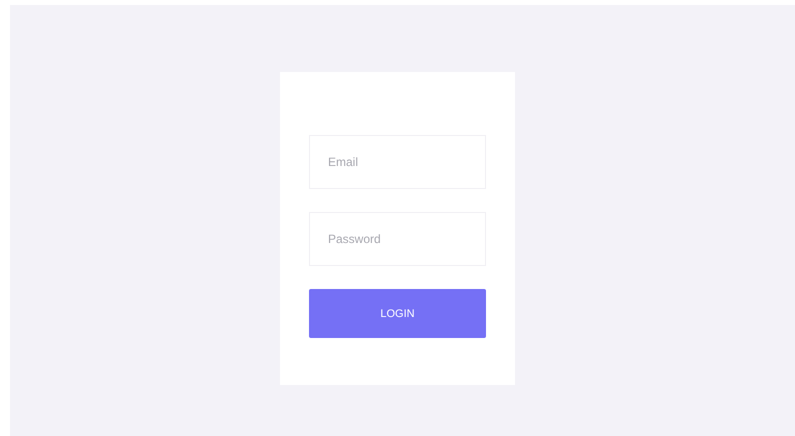  Describe the element at coordinates (397, 239) in the screenshot. I see `password-field: Password` at that location.